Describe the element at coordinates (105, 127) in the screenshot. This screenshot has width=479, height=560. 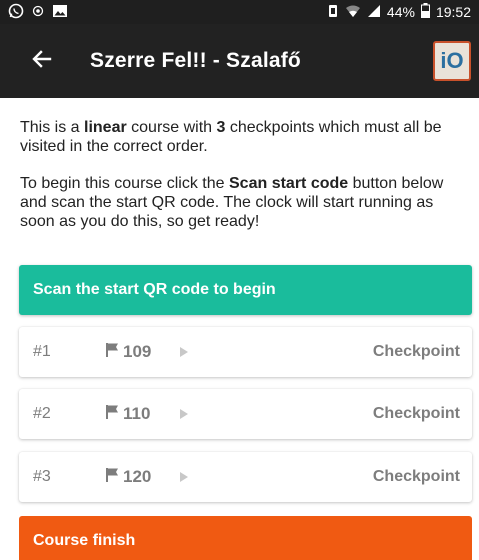
I see `course-type: linear` at that location.